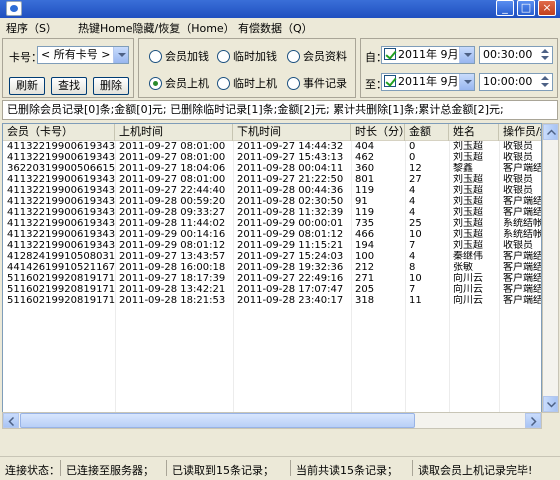 The image size is (560, 480). I want to click on scroll-right-button, so click(533, 420).